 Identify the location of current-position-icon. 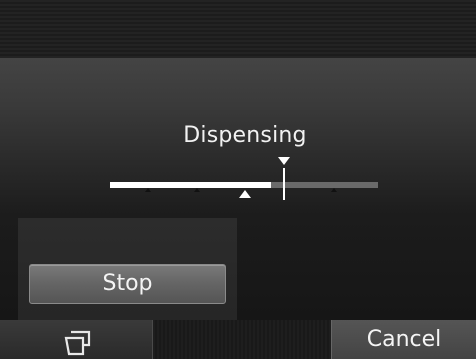
(245, 194).